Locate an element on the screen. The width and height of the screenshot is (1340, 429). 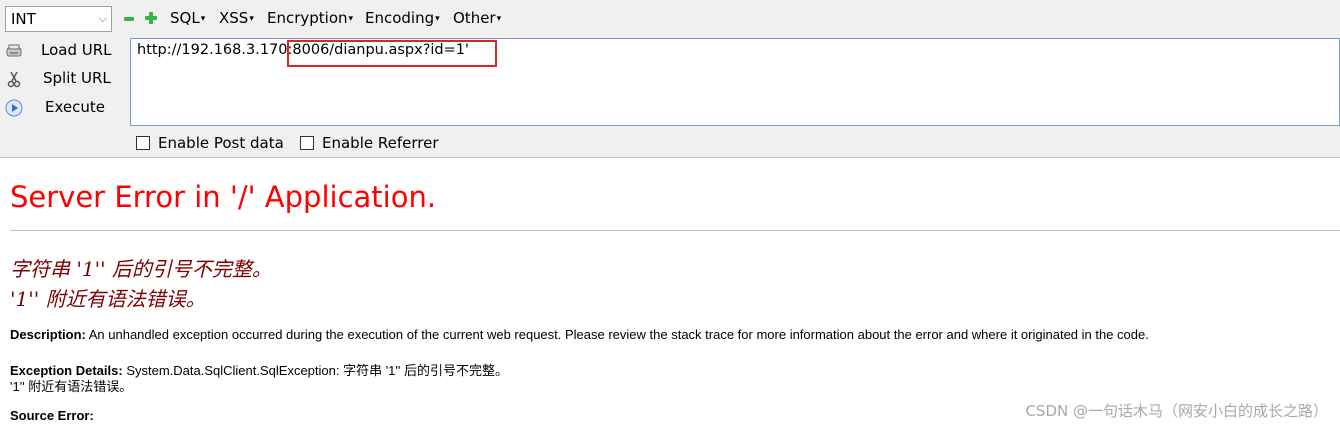
enable-referrer-checkbox: Enable Referrer is located at coordinates (369, 143).